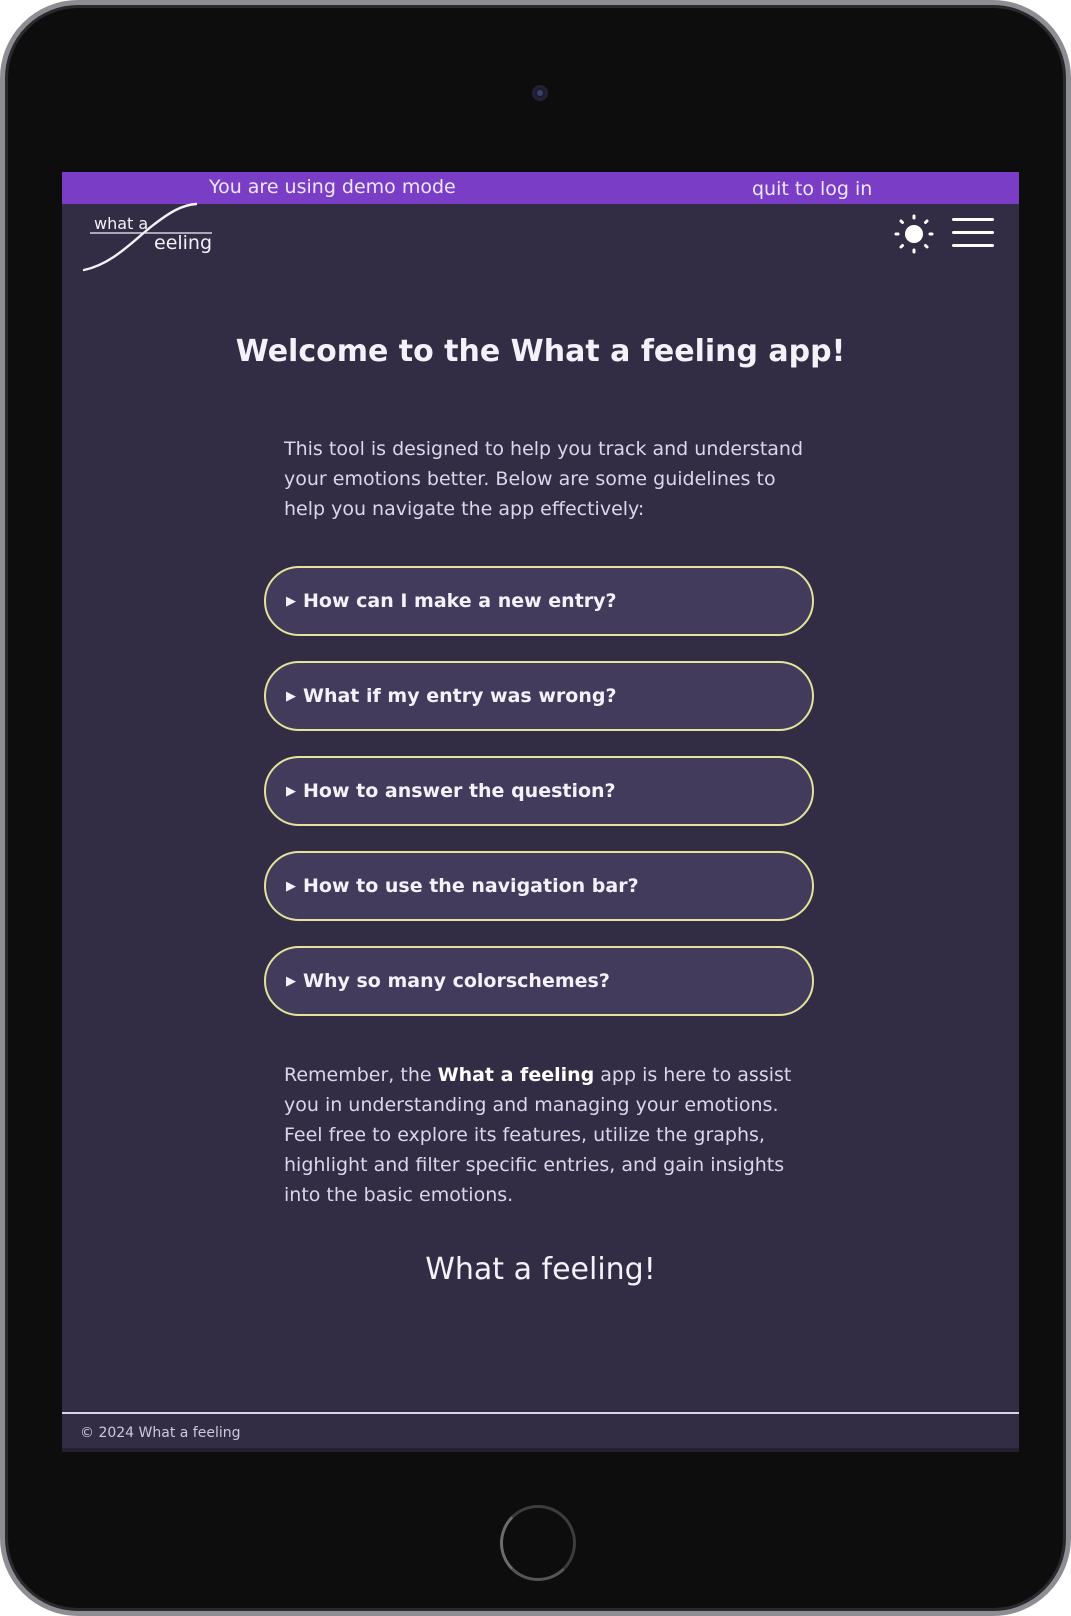 Image resolution: width=1071 pixels, height=1616 pixels. What do you see at coordinates (540, 1269) in the screenshot?
I see `signoff-heading: What a feeling!` at bounding box center [540, 1269].